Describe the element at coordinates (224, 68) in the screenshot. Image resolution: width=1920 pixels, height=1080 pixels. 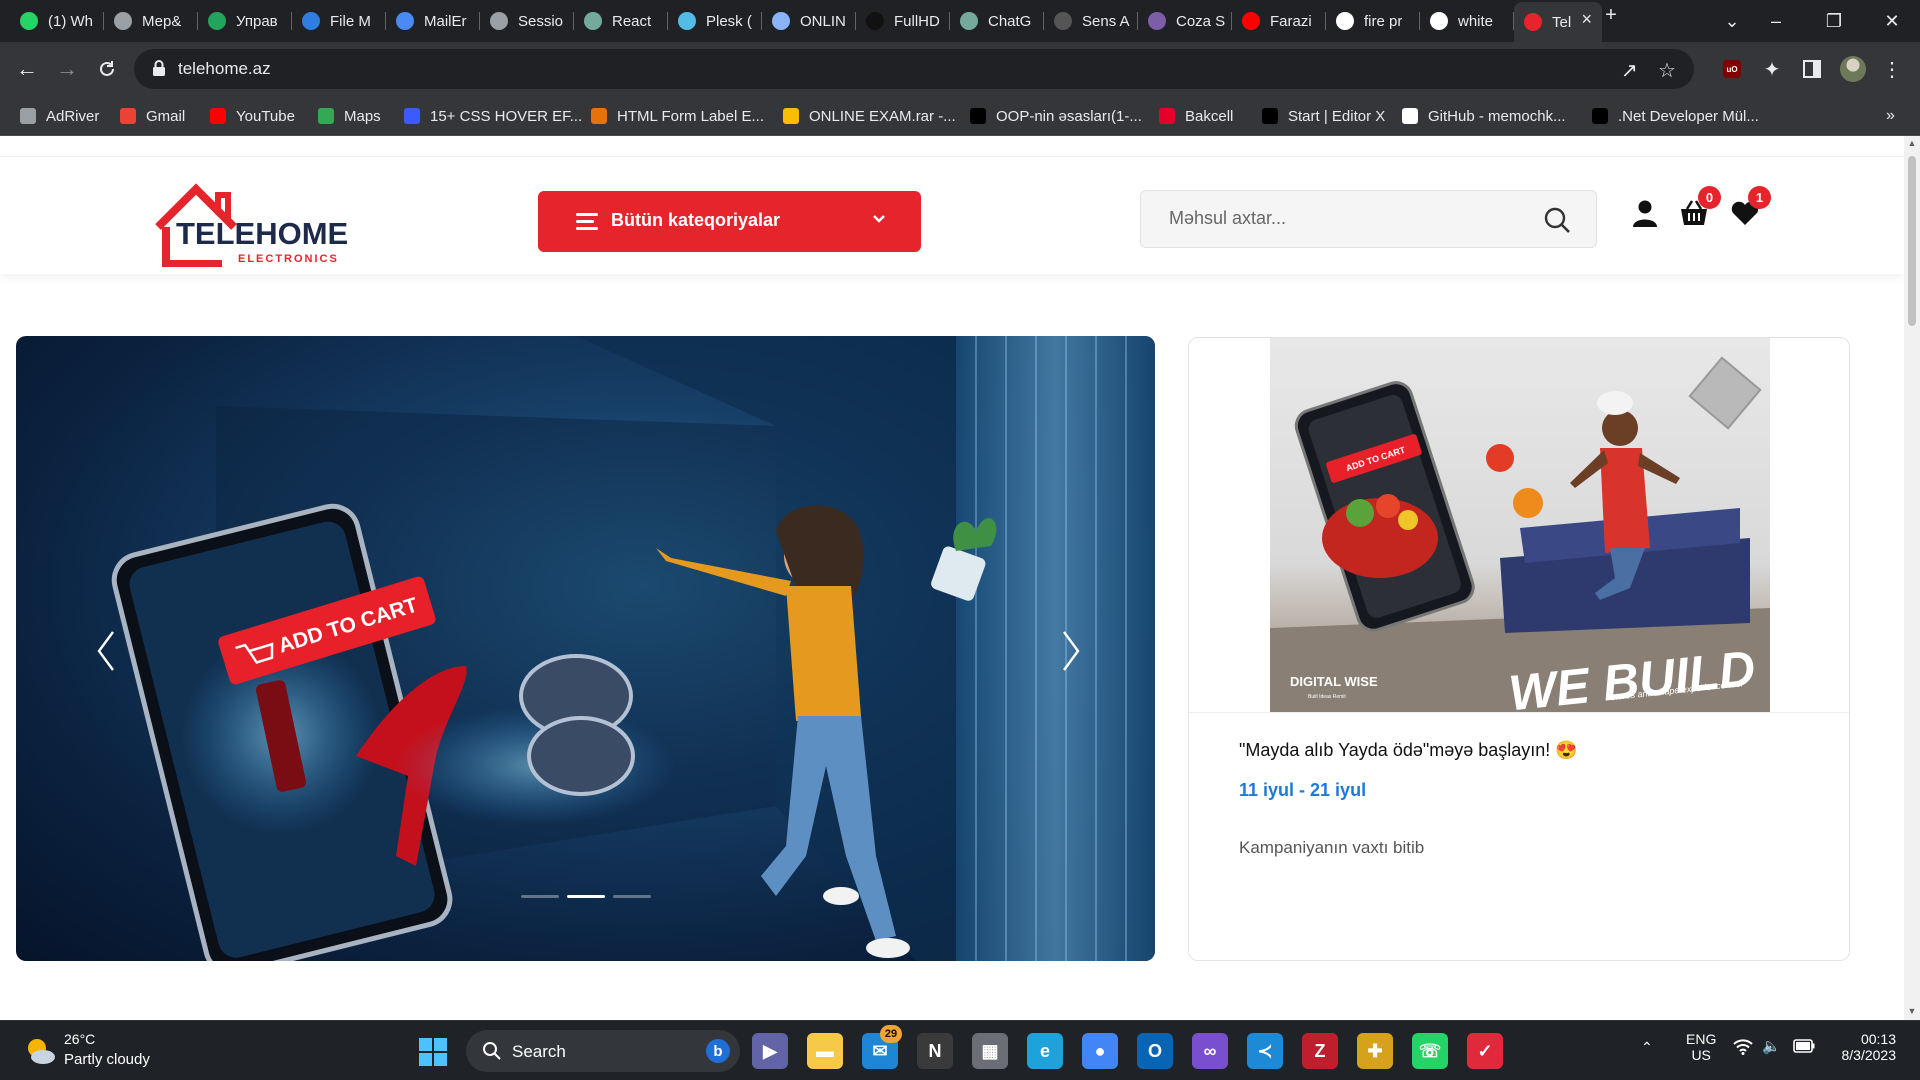
I see `url-text: telehome.az` at that location.